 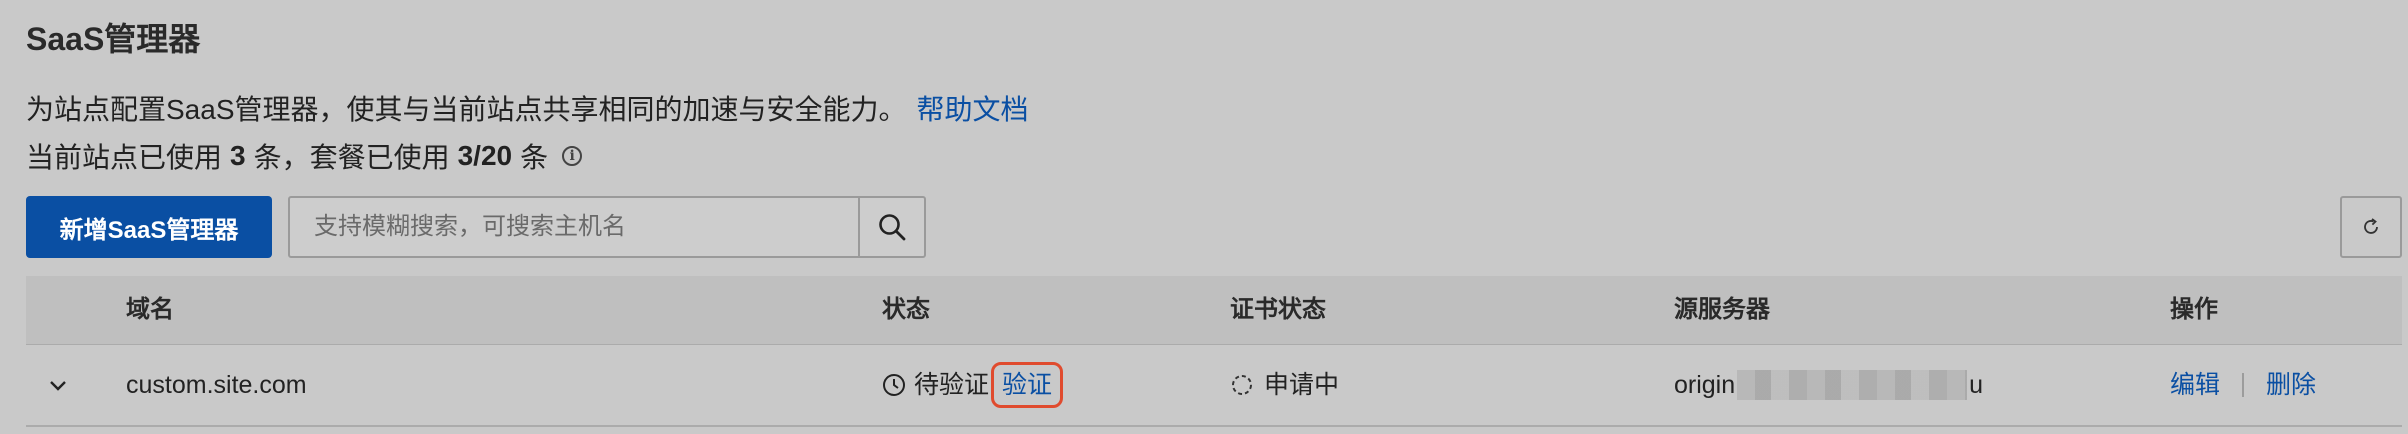 What do you see at coordinates (574, 227) in the screenshot?
I see `search-input` at bounding box center [574, 227].